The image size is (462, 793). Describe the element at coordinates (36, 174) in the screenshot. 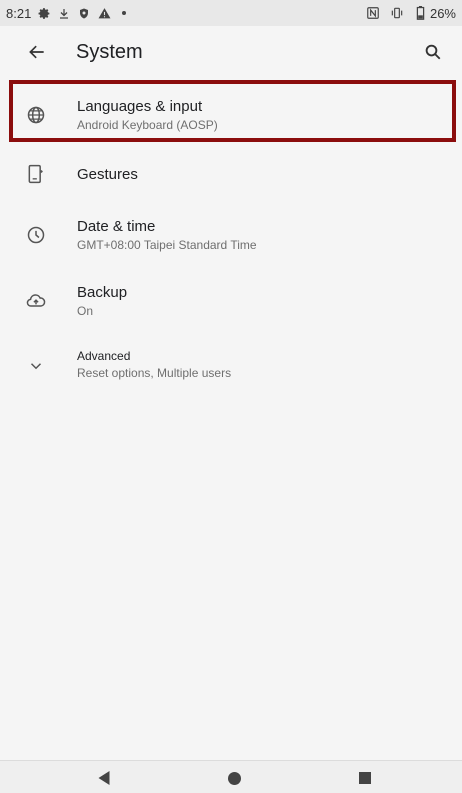

I see `phone-gesture-icon` at that location.